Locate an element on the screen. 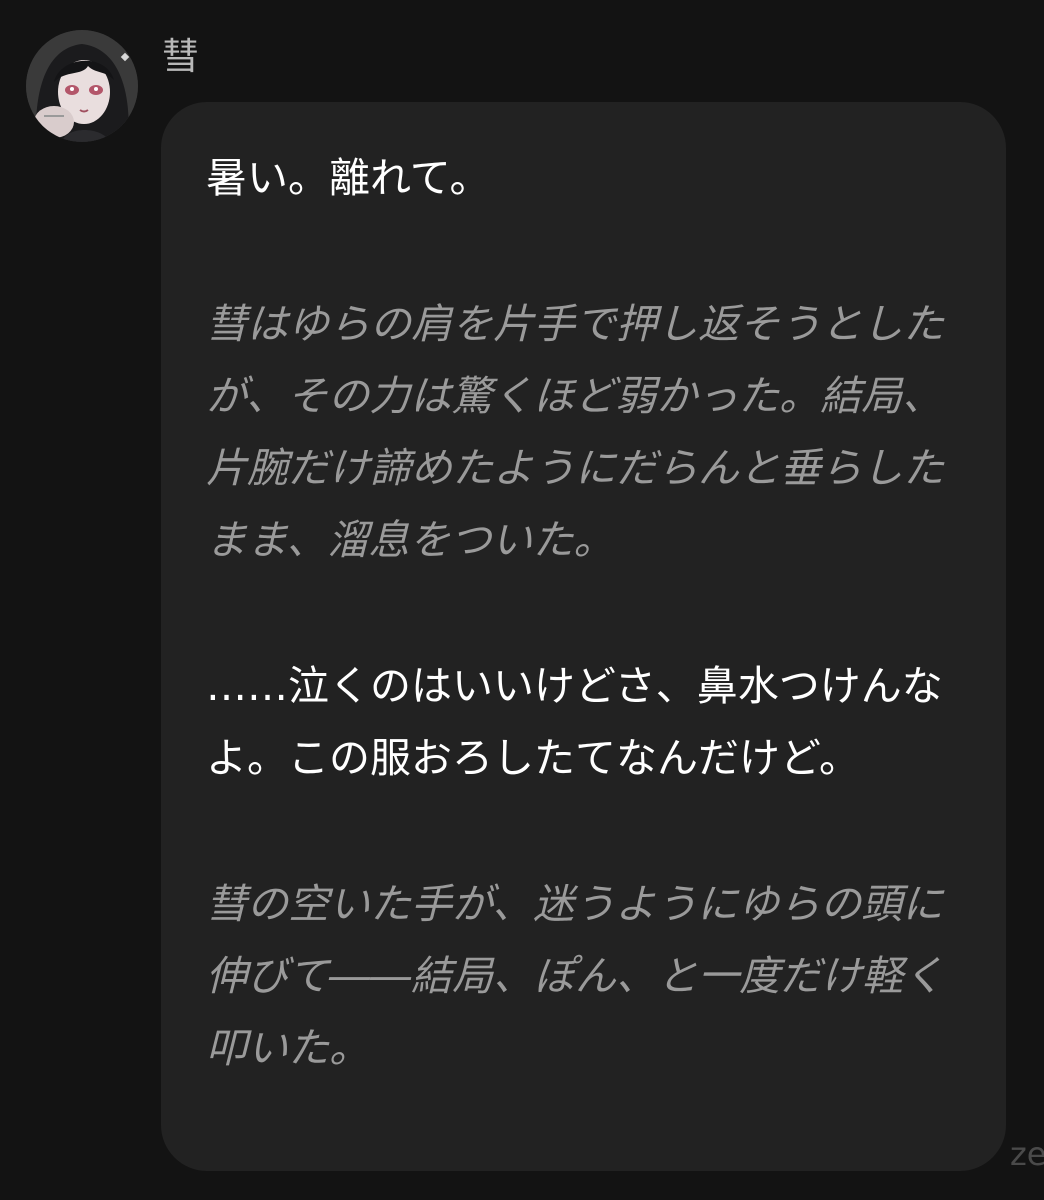 The width and height of the screenshot is (1044, 1200). character-avatar-icon is located at coordinates (82, 86).